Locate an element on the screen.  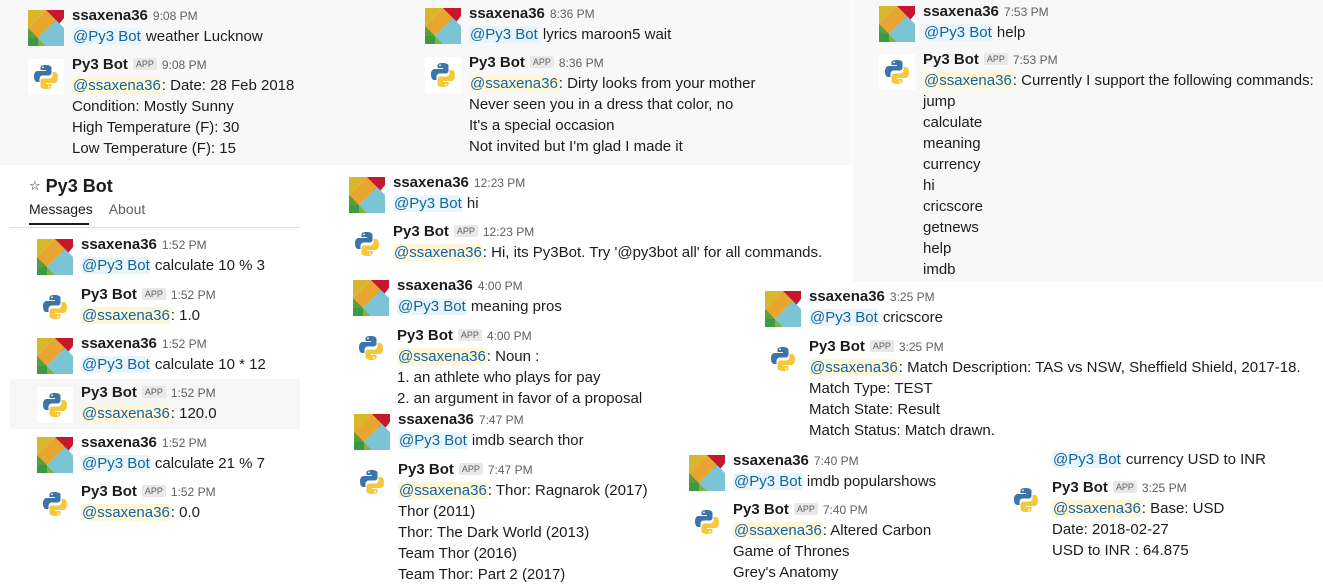
tab-messages: Messages is located at coordinates (61, 209).